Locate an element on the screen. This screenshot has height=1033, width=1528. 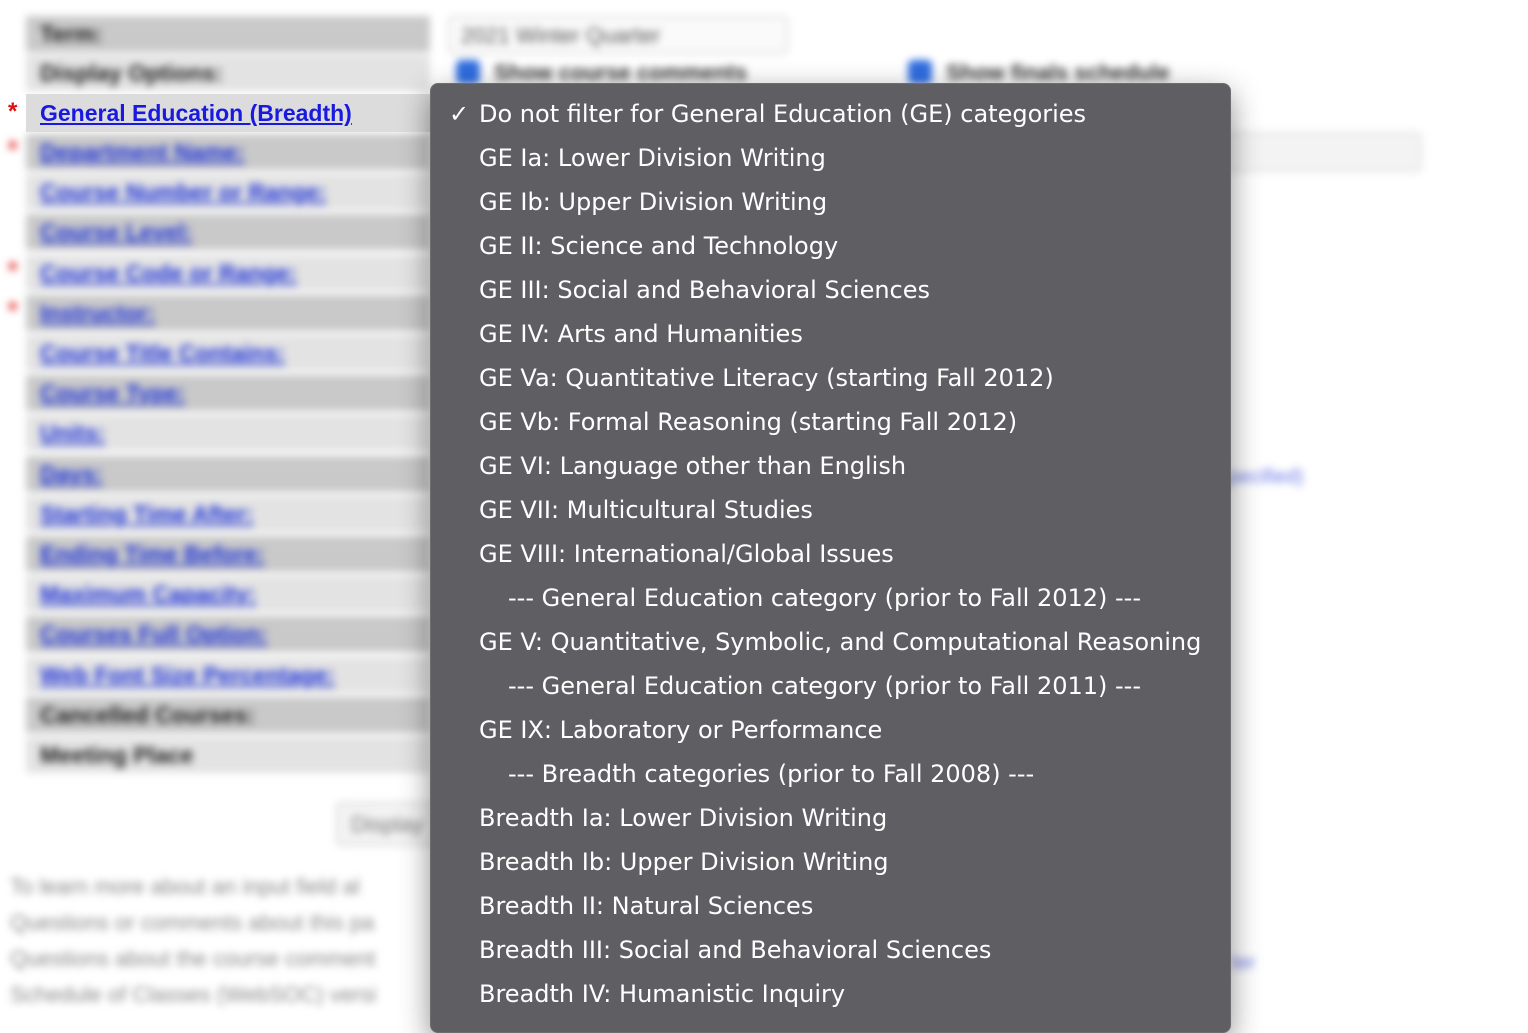
dropdown-option: GE IV: Arts and Humanities is located at coordinates (830, 334).